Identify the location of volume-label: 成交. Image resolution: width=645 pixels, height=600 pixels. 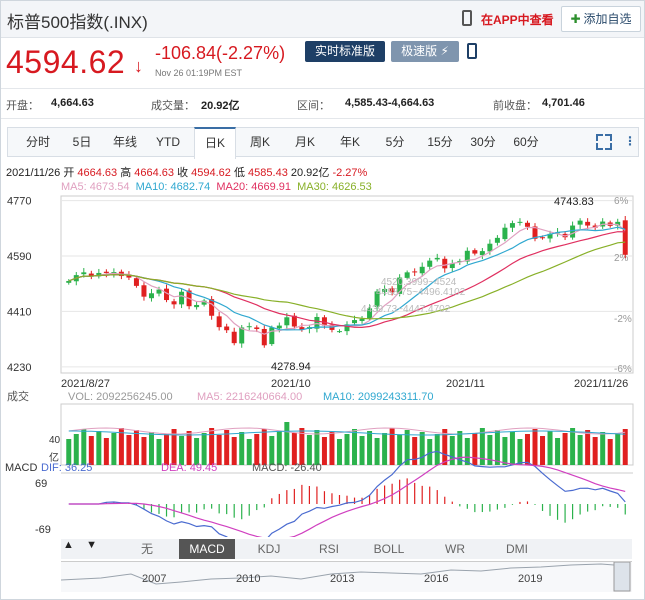
(18, 396).